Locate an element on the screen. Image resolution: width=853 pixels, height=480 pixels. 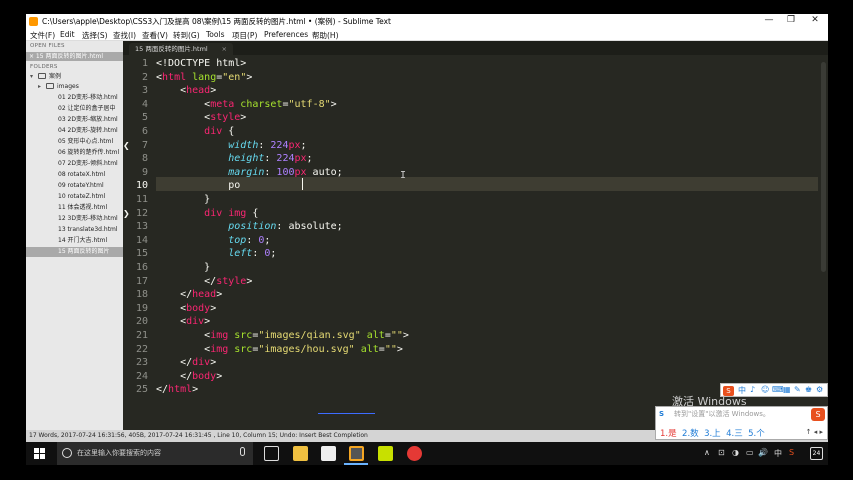
line-number: 20 is located at coordinates (141, 322).